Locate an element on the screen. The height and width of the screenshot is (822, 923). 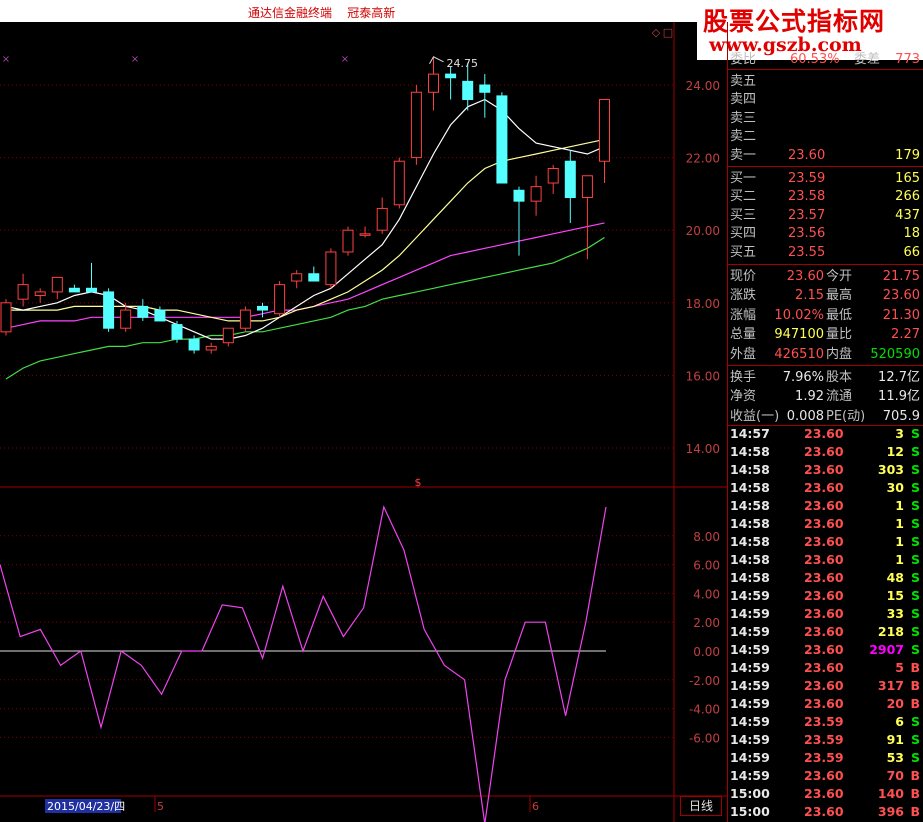
stat-label: 股本 is located at coordinates (839, 377).